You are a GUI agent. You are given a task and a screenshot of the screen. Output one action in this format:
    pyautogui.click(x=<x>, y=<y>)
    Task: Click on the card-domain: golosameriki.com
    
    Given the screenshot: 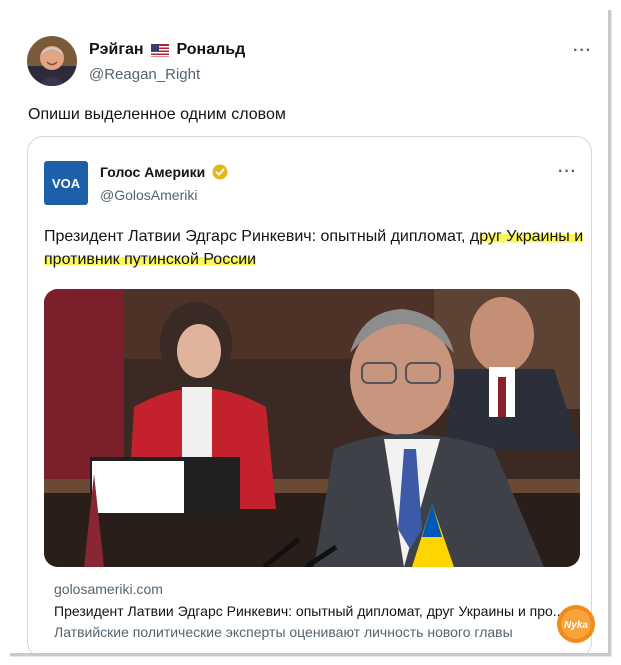 What is the action you would take?
    pyautogui.click(x=108, y=589)
    